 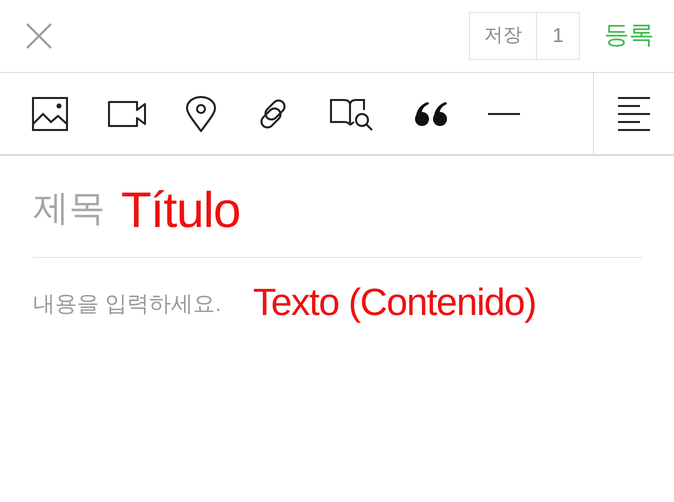 I want to click on image-icon, so click(x=50, y=113).